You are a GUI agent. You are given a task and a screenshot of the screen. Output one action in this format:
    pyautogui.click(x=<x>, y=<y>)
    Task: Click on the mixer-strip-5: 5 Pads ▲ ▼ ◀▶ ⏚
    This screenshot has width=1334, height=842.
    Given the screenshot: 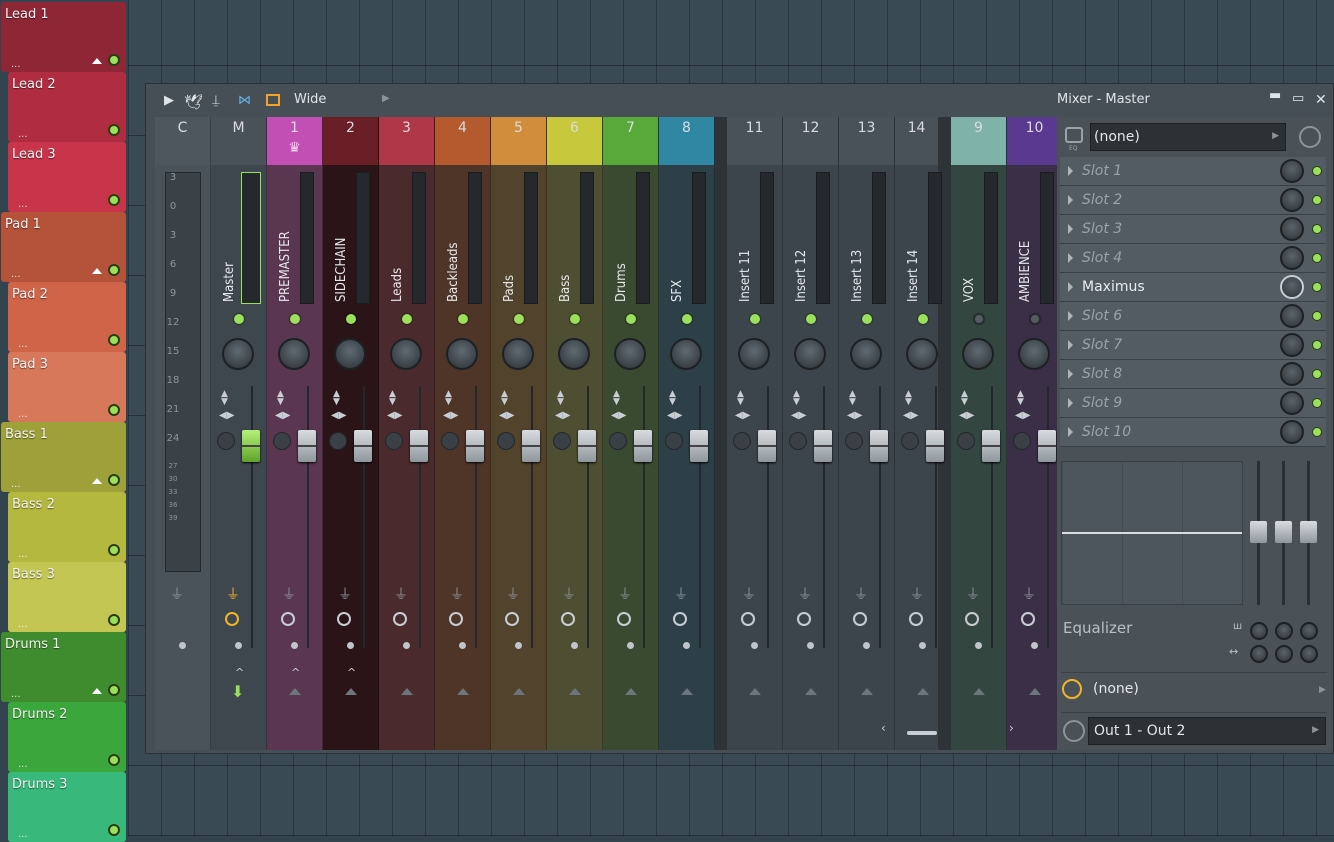 What is the action you would take?
    pyautogui.click(x=519, y=433)
    